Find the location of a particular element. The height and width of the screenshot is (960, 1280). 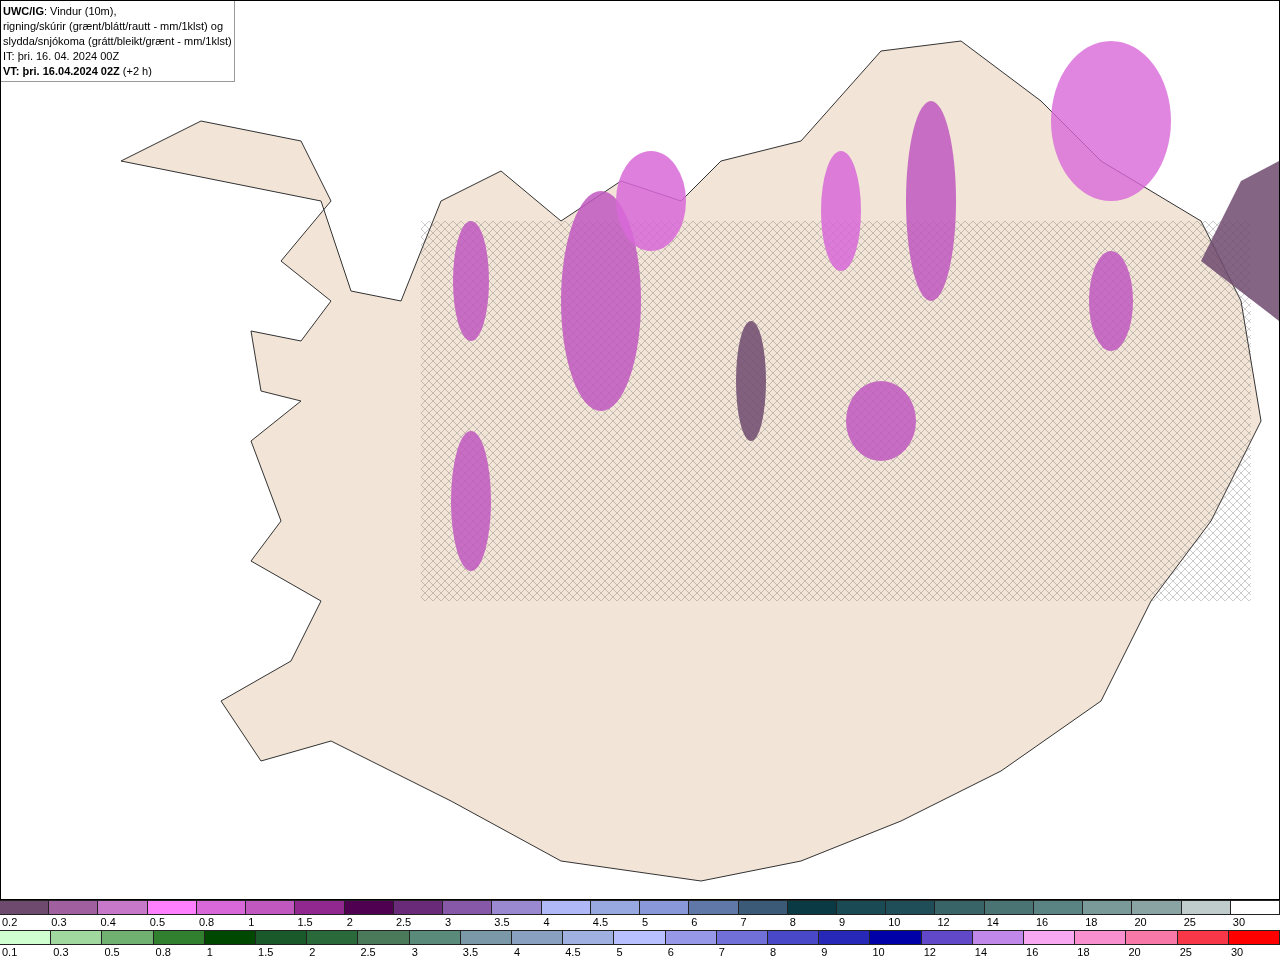

legend-label: 0.1 is located at coordinates (9, 952).